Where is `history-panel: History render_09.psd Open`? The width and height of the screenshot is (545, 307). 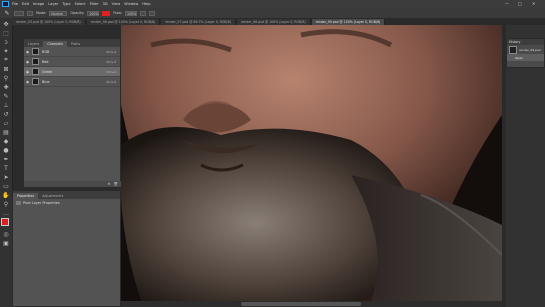 history-panel: History render_09.psd Open is located at coordinates (525, 53).